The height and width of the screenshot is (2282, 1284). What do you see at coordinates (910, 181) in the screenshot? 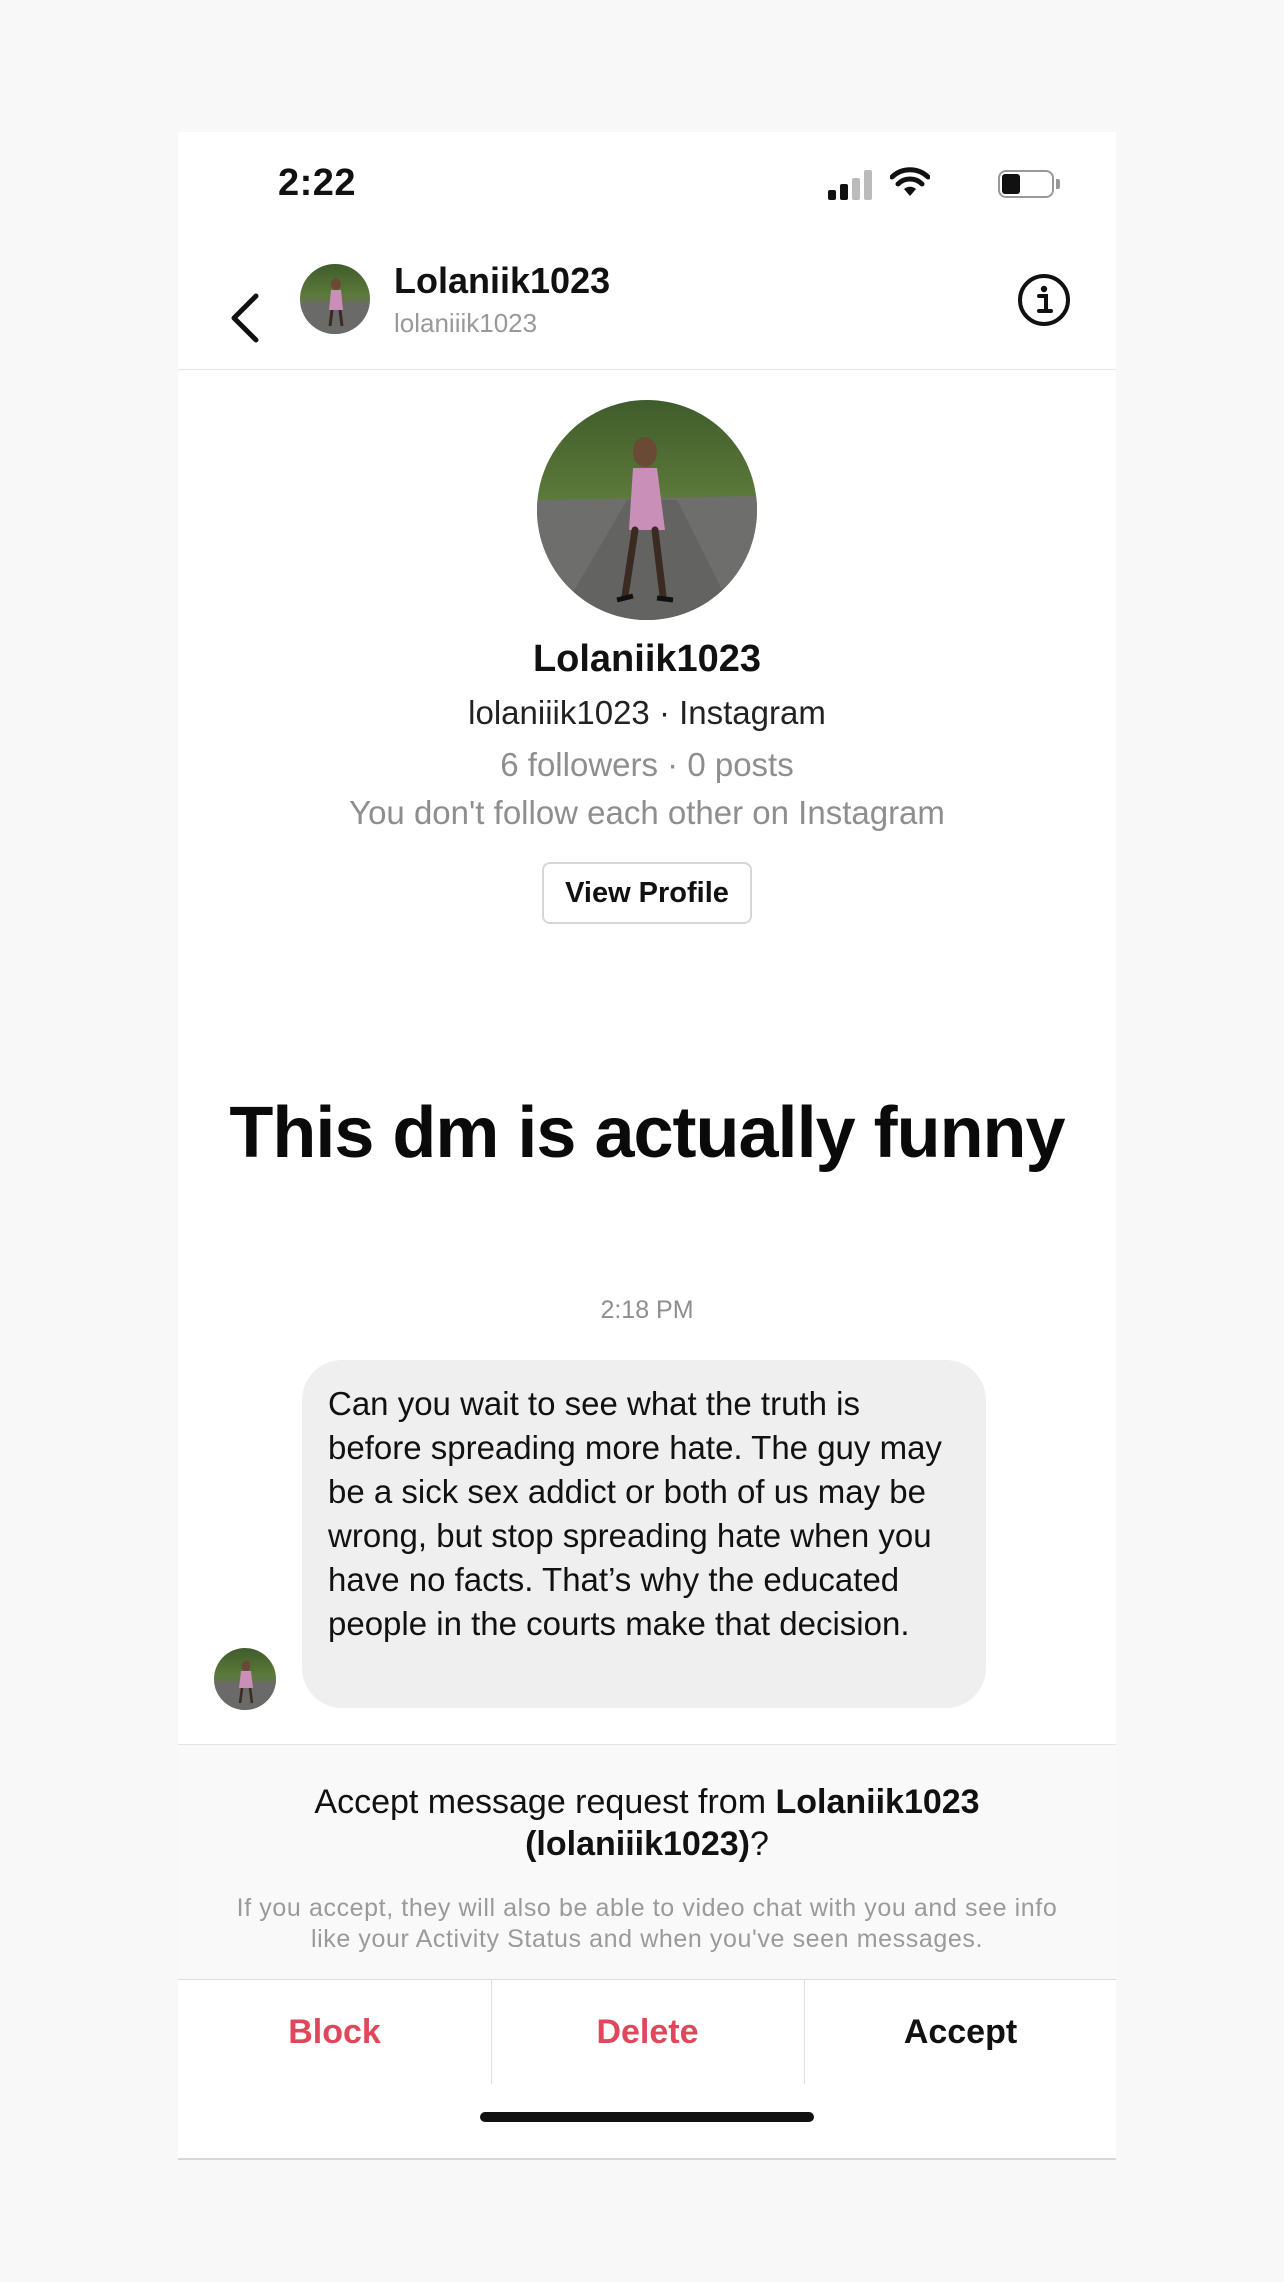
I see `wifi-icon` at bounding box center [910, 181].